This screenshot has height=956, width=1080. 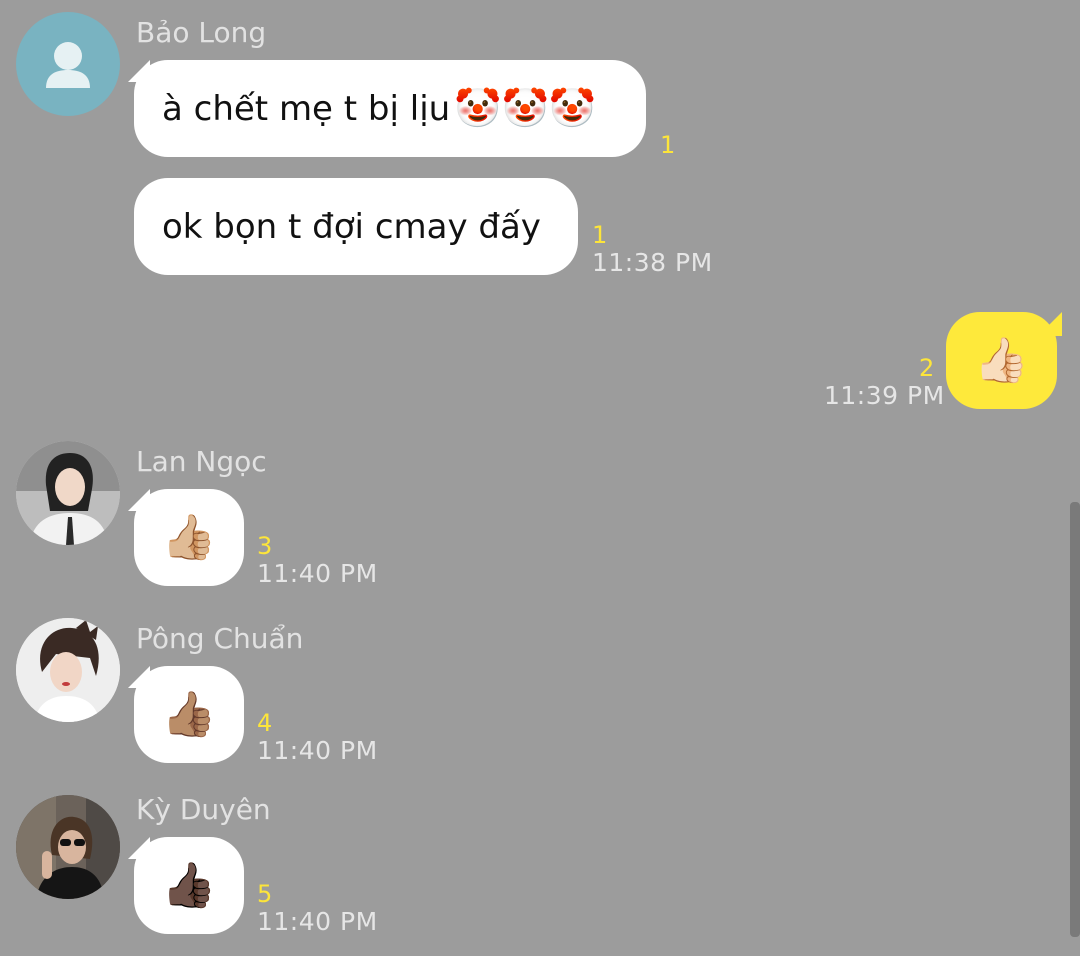 I want to click on thumbs-up-emoji: 👍🏼, so click(x=189, y=537).